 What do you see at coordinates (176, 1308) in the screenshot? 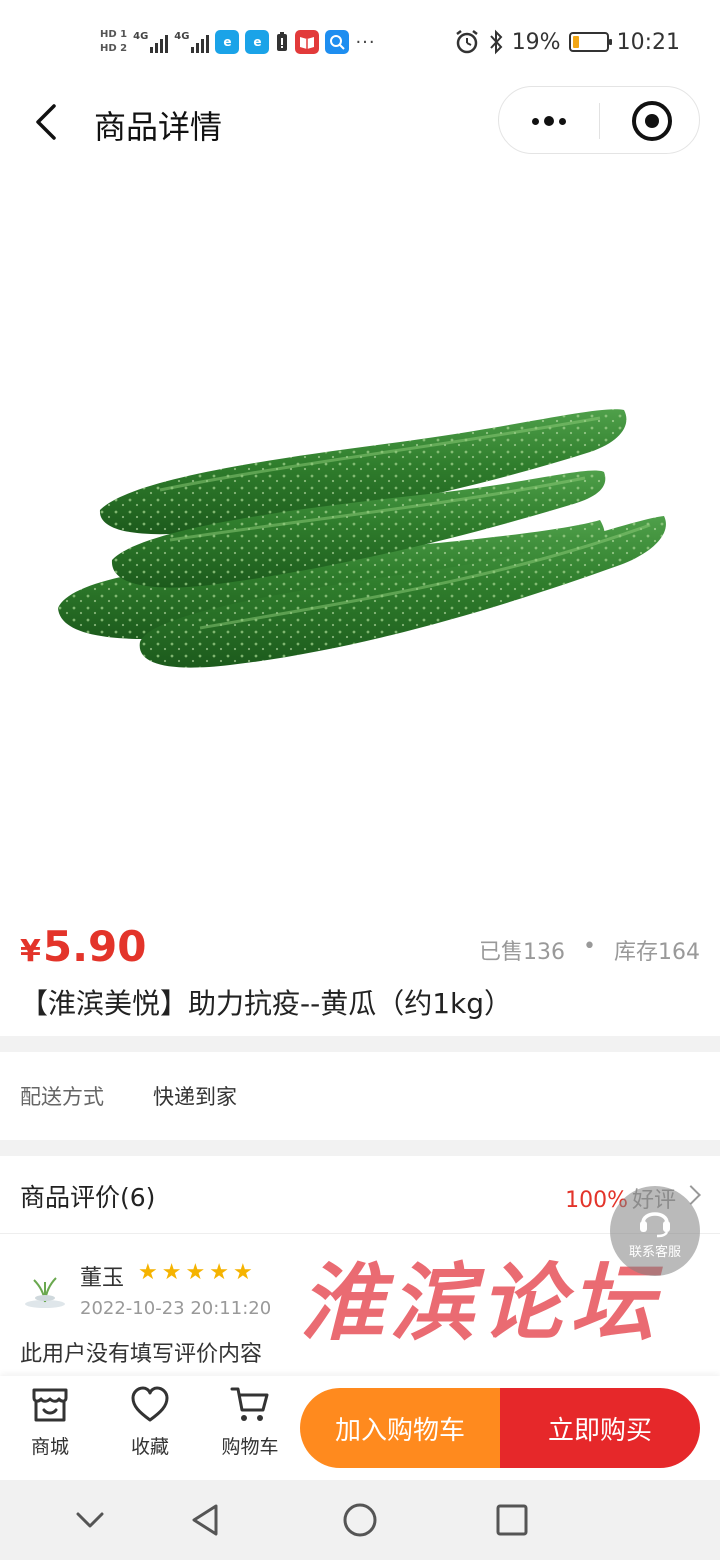
I see `review-date: 2022-10-23 20:11:20` at bounding box center [176, 1308].